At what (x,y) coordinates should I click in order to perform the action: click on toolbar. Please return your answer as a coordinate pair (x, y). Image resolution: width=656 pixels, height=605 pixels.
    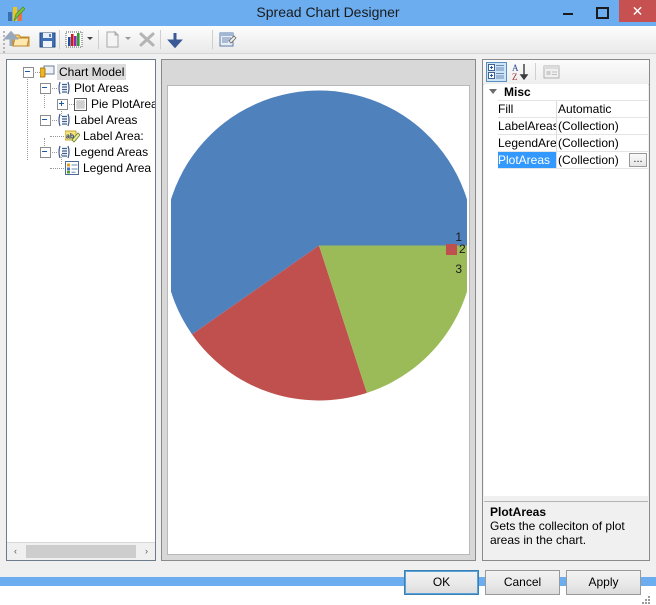
    Looking at the image, I should click on (328, 40).